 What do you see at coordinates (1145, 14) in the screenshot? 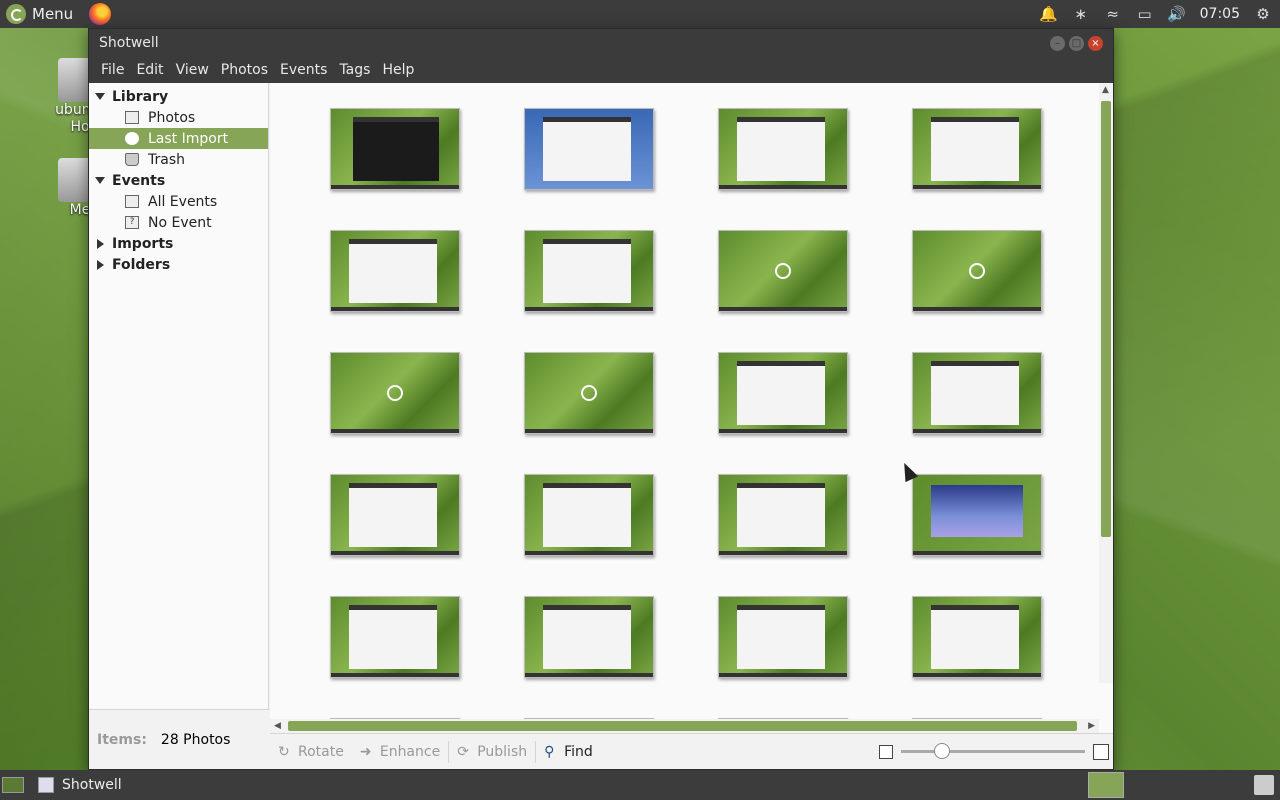
I see `battery-icon: ▭` at bounding box center [1145, 14].